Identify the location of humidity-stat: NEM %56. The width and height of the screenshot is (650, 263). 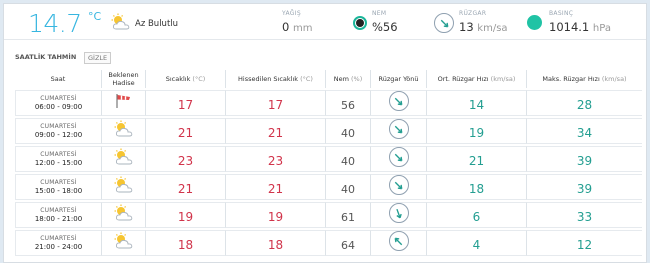
(385, 22).